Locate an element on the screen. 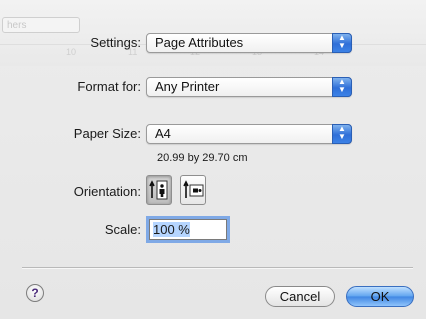  paper-size-popup: A4 ▲ ▼ is located at coordinates (249, 134).